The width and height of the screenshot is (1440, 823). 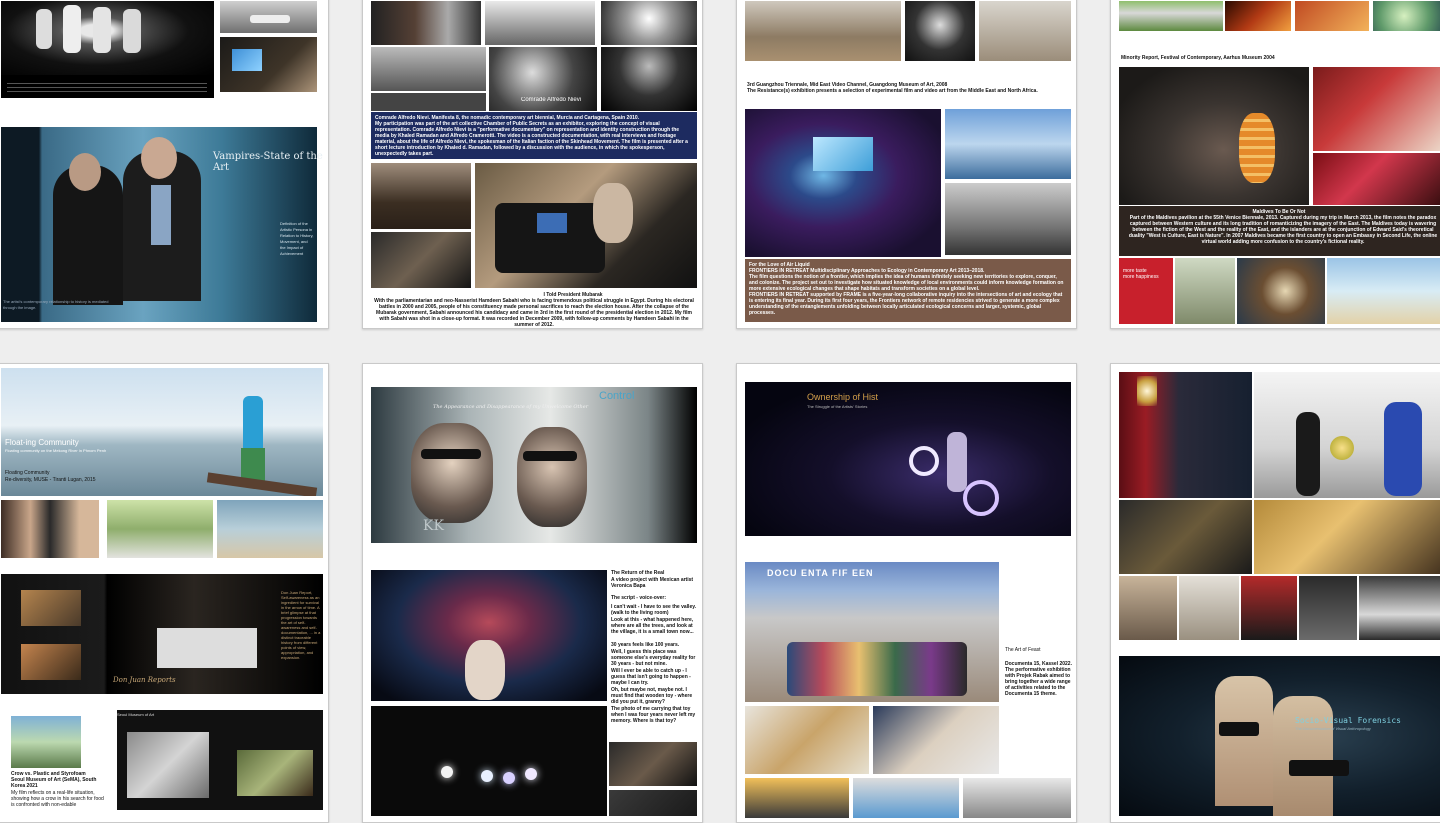 I want to click on photo-purple-screen, so click(x=843, y=183).